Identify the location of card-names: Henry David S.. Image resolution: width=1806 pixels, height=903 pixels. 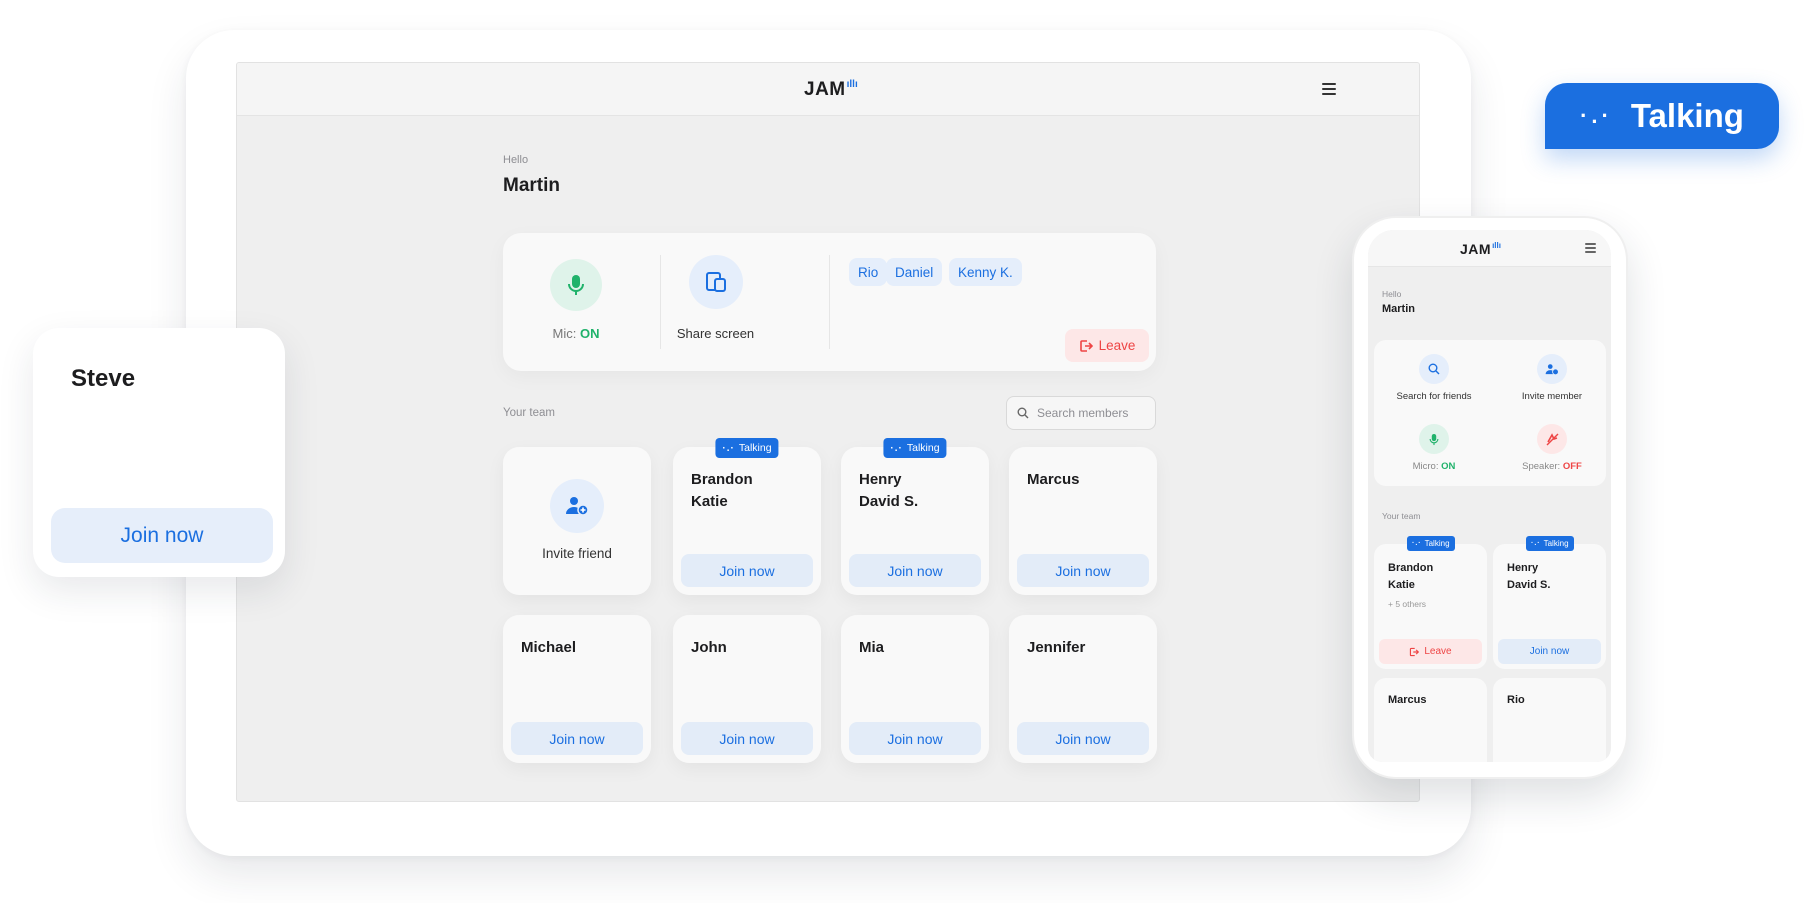
(888, 491).